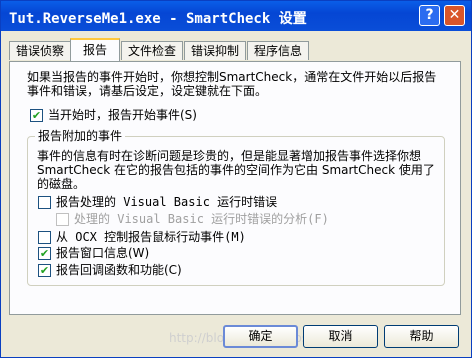  I want to click on vb-runtime-errors-label: 报告处理的 Visual Basic 运行时错误, so click(166, 202).